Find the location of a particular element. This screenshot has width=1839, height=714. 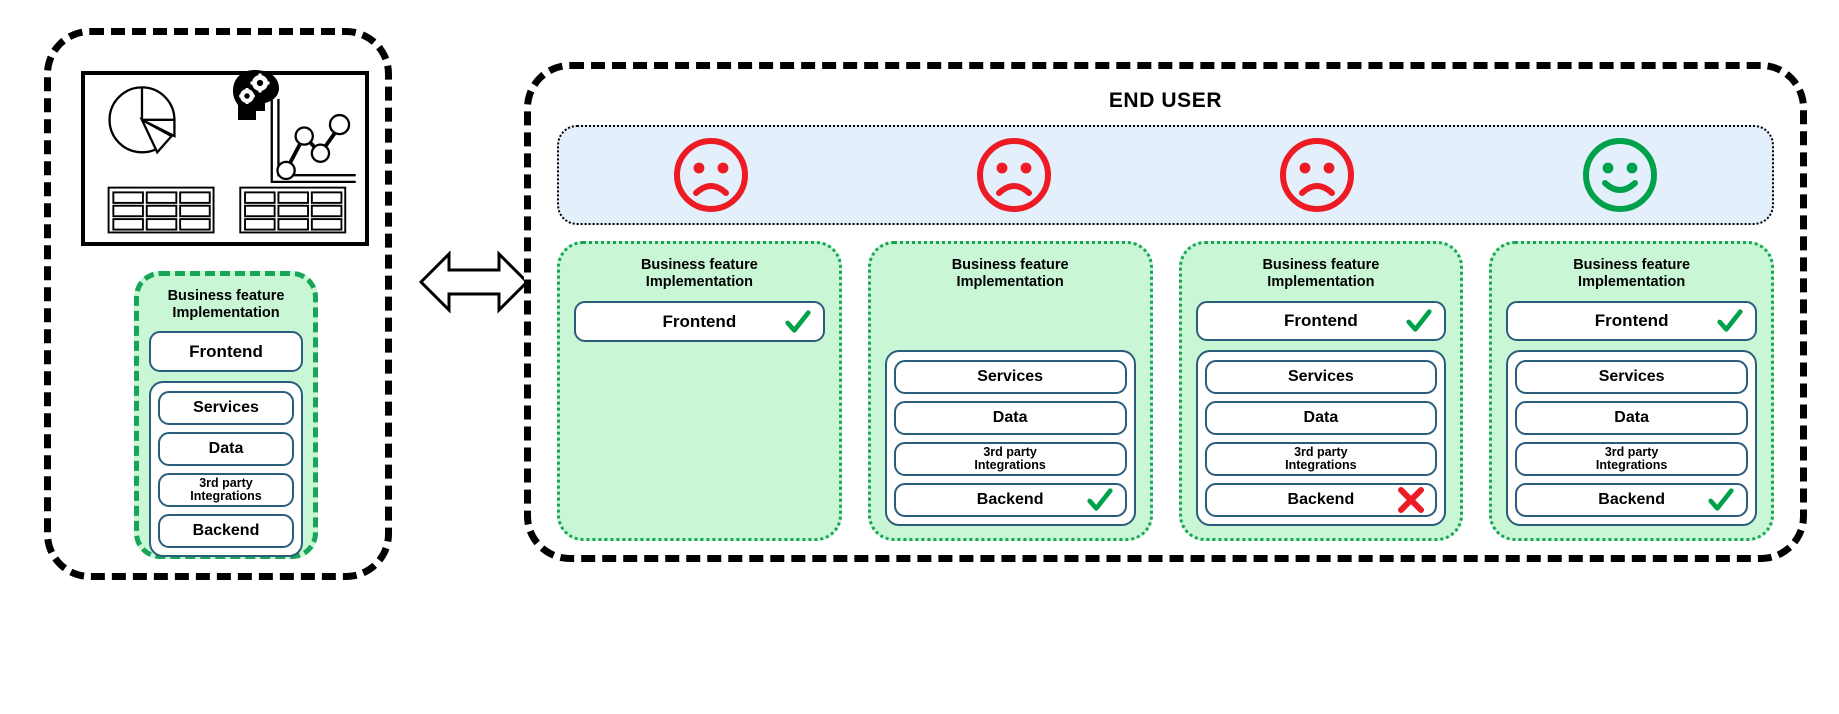

left-third-party-label: 3rd party Integrations is located at coordinates (226, 489).